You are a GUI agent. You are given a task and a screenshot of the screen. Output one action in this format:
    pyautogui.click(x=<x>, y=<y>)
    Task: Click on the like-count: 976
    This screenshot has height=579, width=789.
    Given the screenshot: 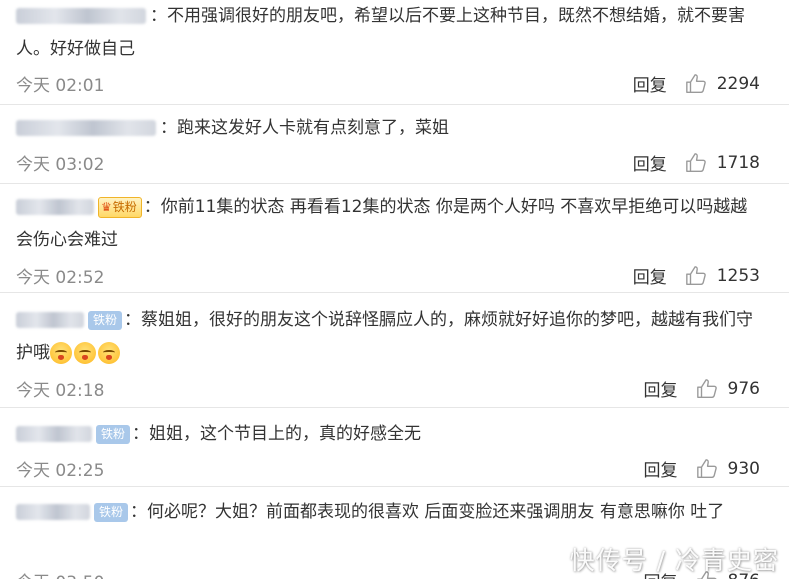 What is the action you would take?
    pyautogui.click(x=743, y=388)
    